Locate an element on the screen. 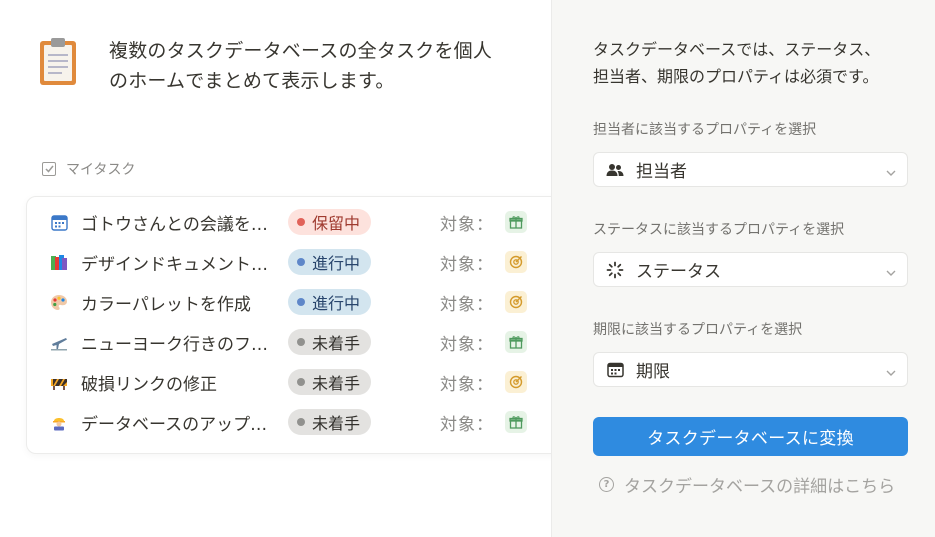  panel-description-line-1: タスクデータベースでは、ステータス、 is located at coordinates (737, 49).